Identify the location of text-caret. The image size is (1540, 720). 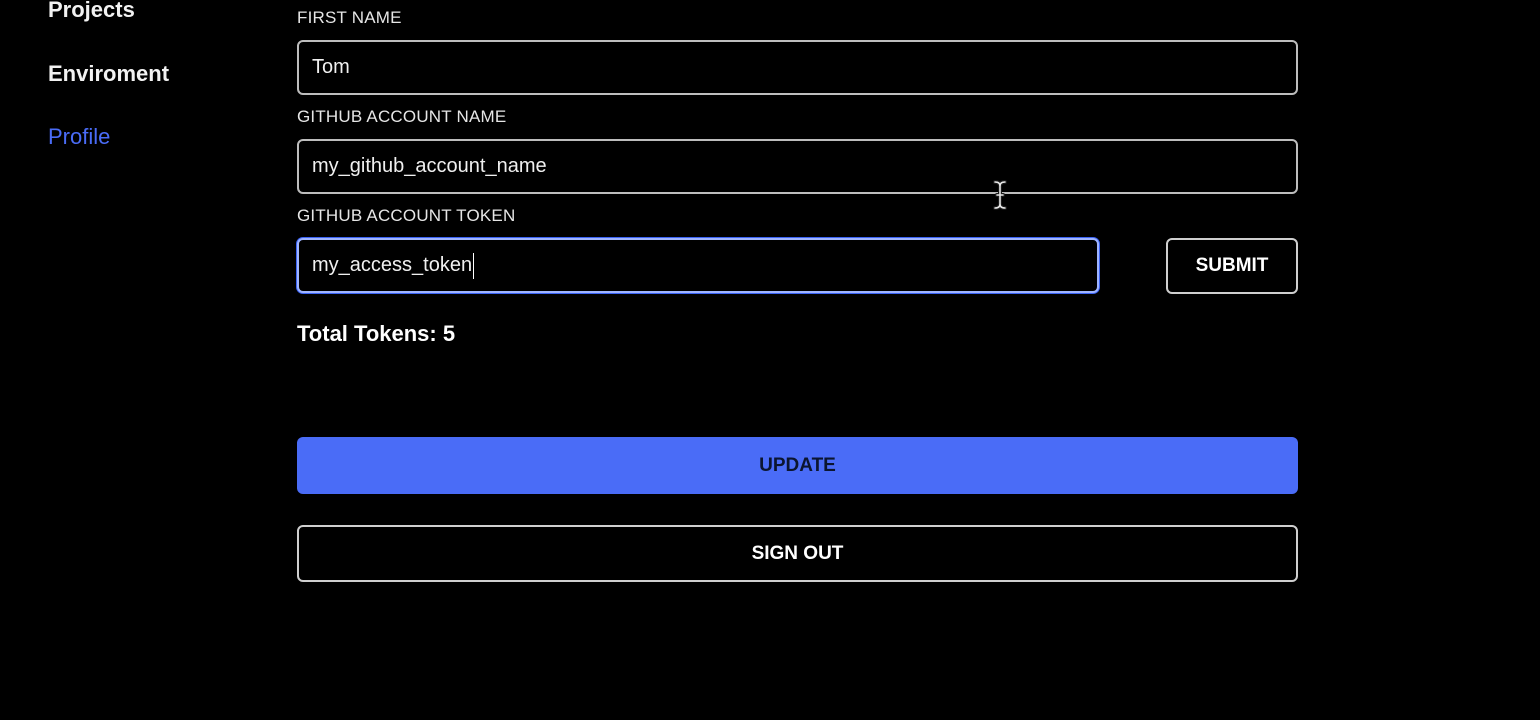
(474, 265).